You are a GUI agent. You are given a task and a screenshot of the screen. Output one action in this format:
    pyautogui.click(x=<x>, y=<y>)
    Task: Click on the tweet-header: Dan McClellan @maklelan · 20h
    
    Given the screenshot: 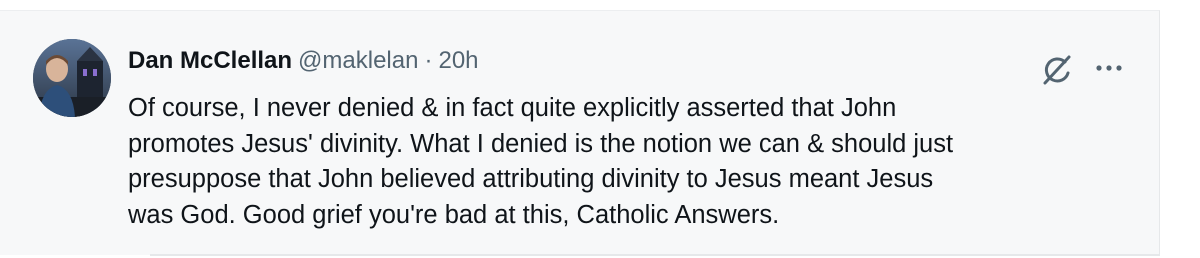 What is the action you would take?
    pyautogui.click(x=303, y=61)
    